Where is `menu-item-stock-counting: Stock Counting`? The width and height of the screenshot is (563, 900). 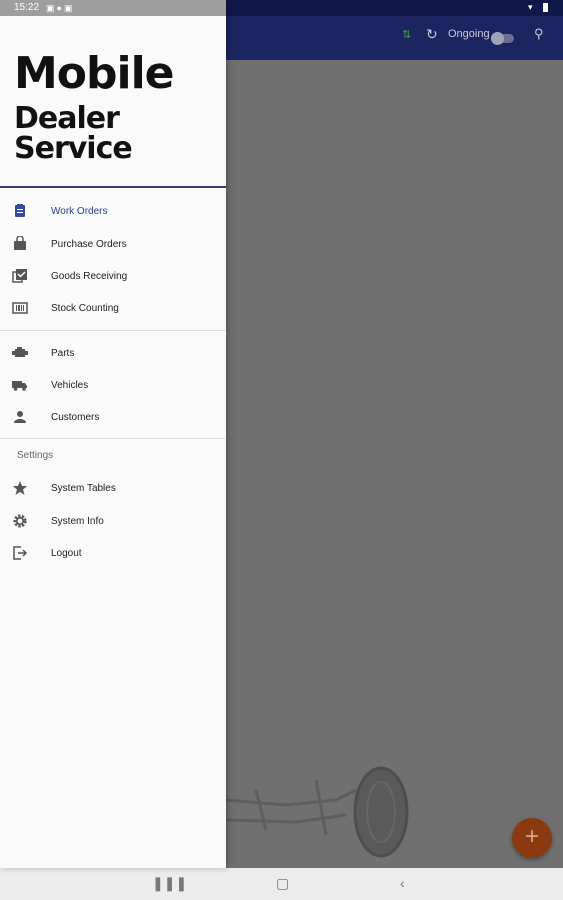
menu-item-stock-counting: Stock Counting is located at coordinates (113, 308).